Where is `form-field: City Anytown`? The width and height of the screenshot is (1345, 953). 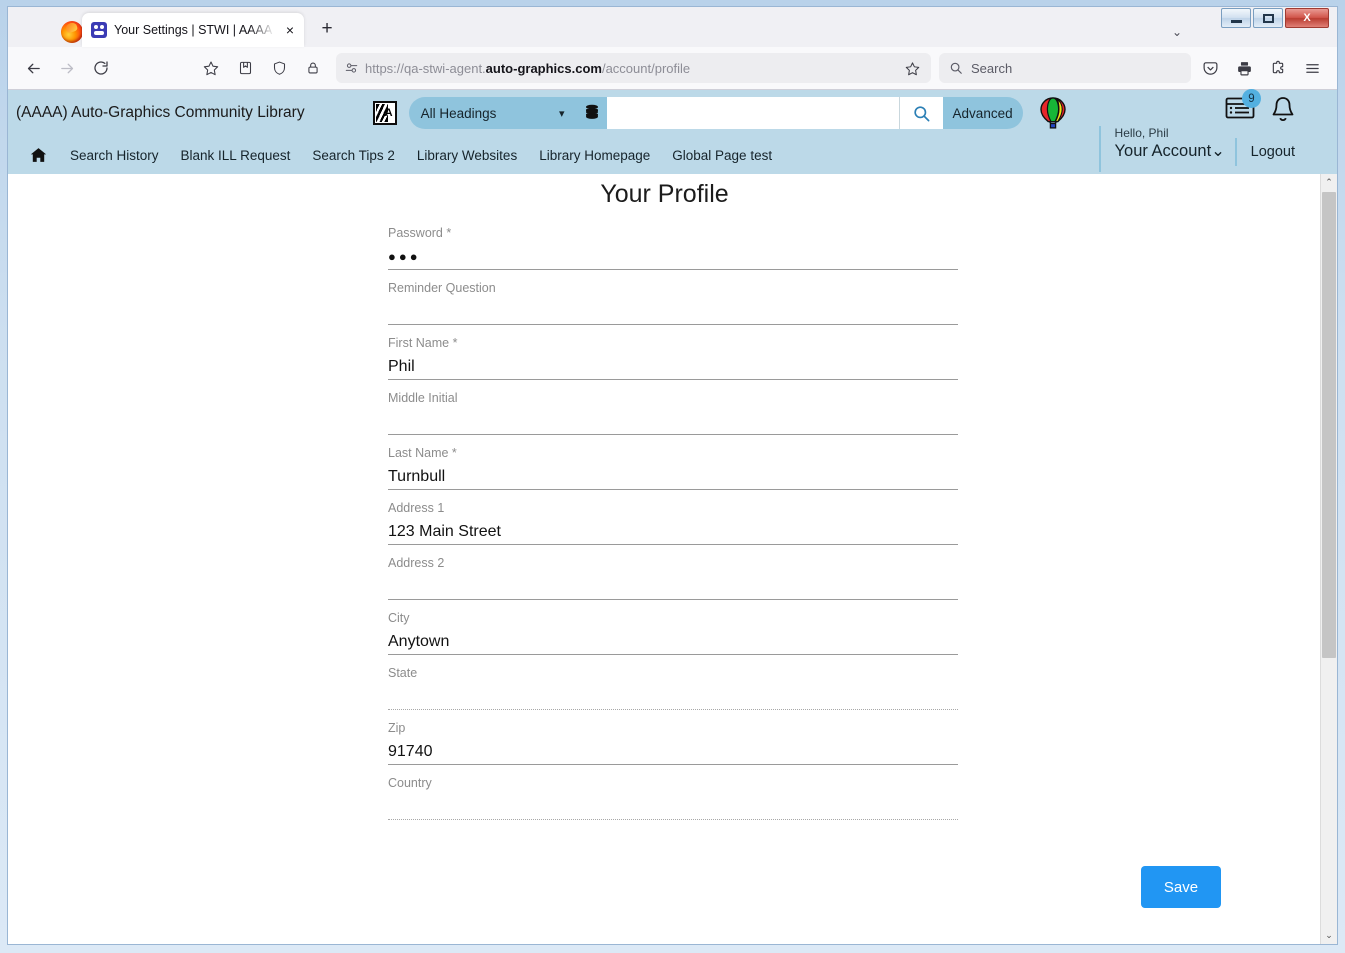 form-field: City Anytown is located at coordinates (673, 627).